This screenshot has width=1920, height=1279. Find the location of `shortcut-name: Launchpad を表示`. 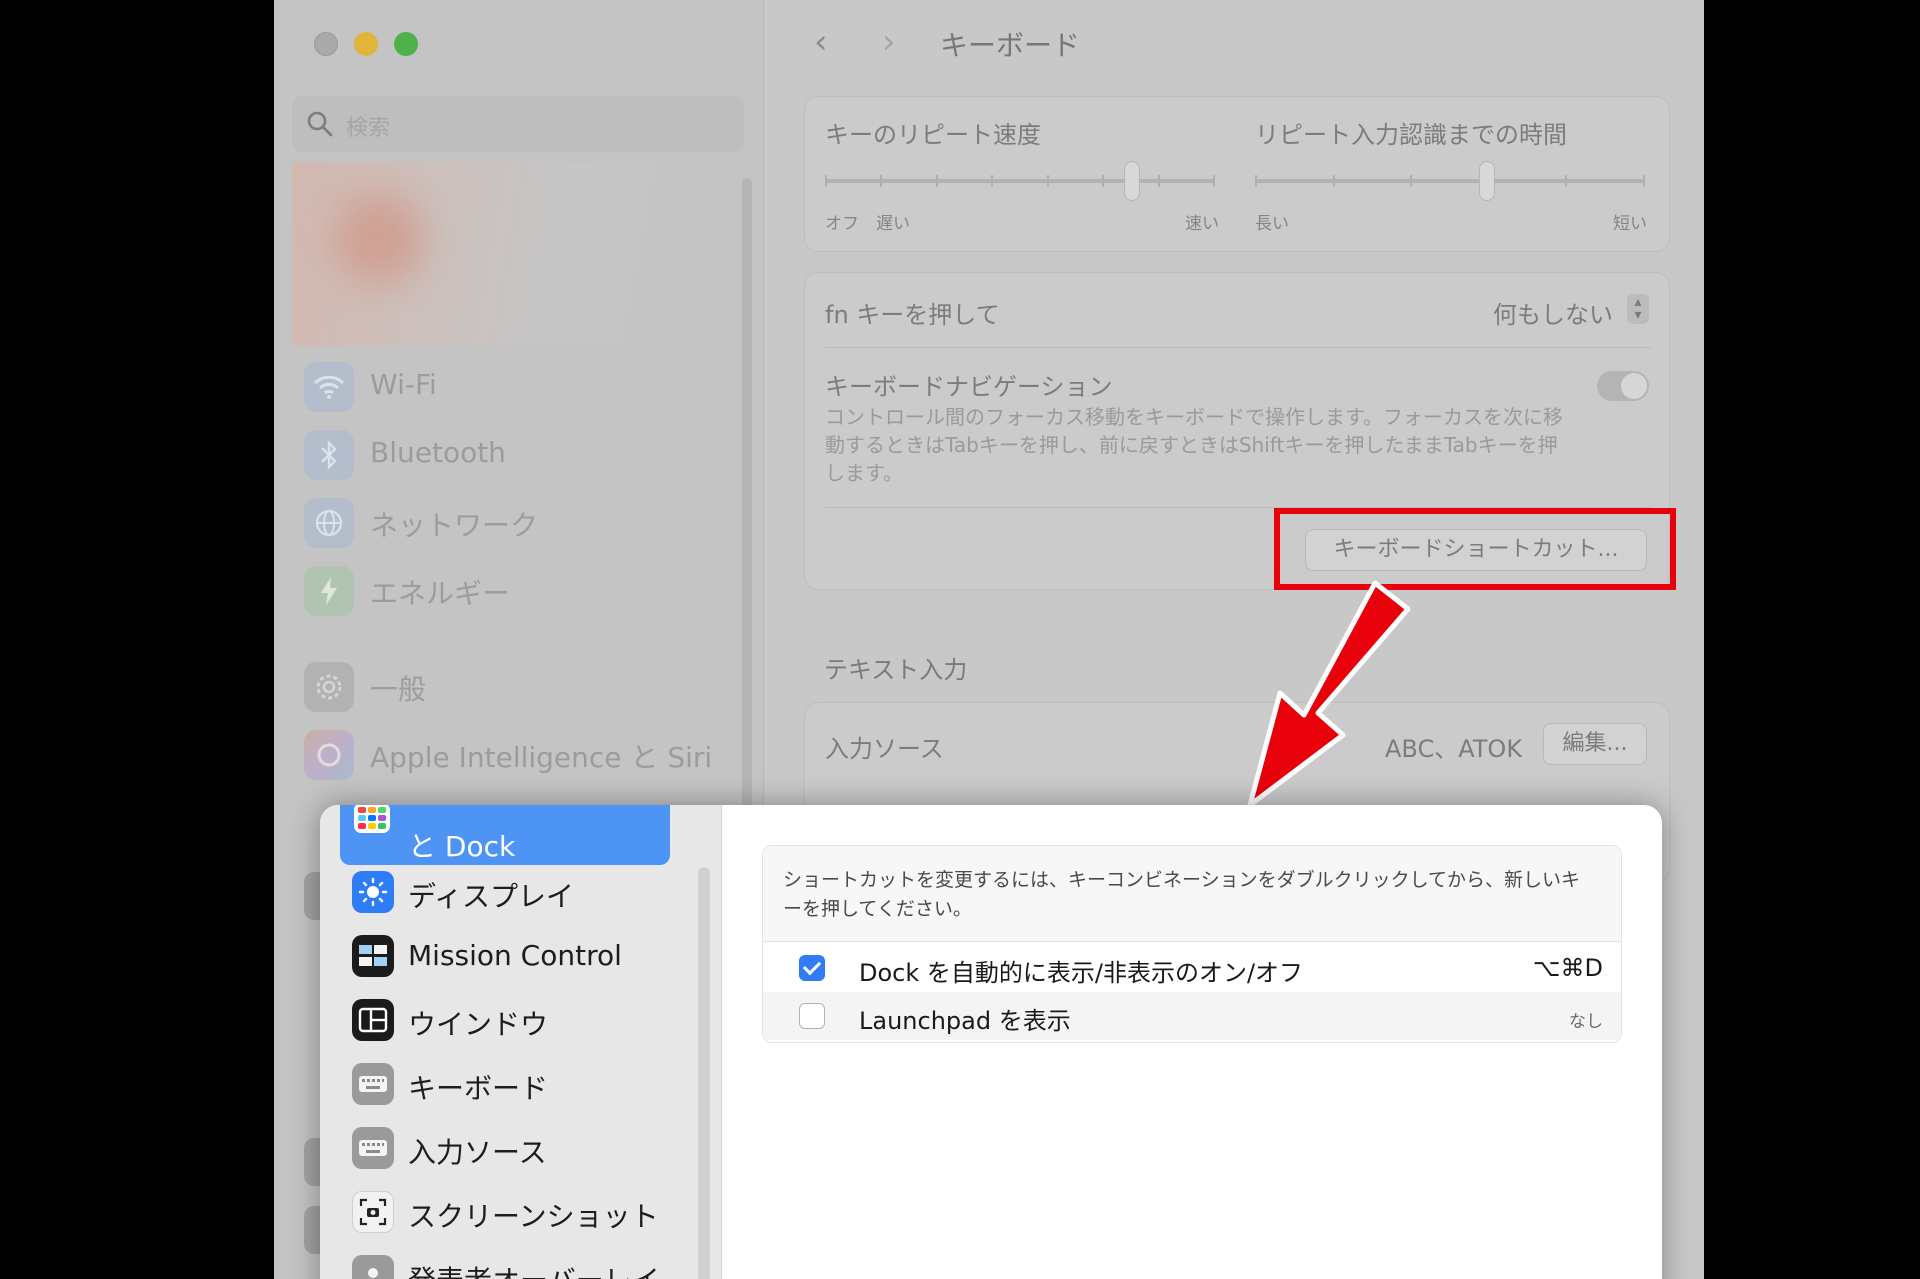

shortcut-name: Launchpad を表示 is located at coordinates (965, 1021).